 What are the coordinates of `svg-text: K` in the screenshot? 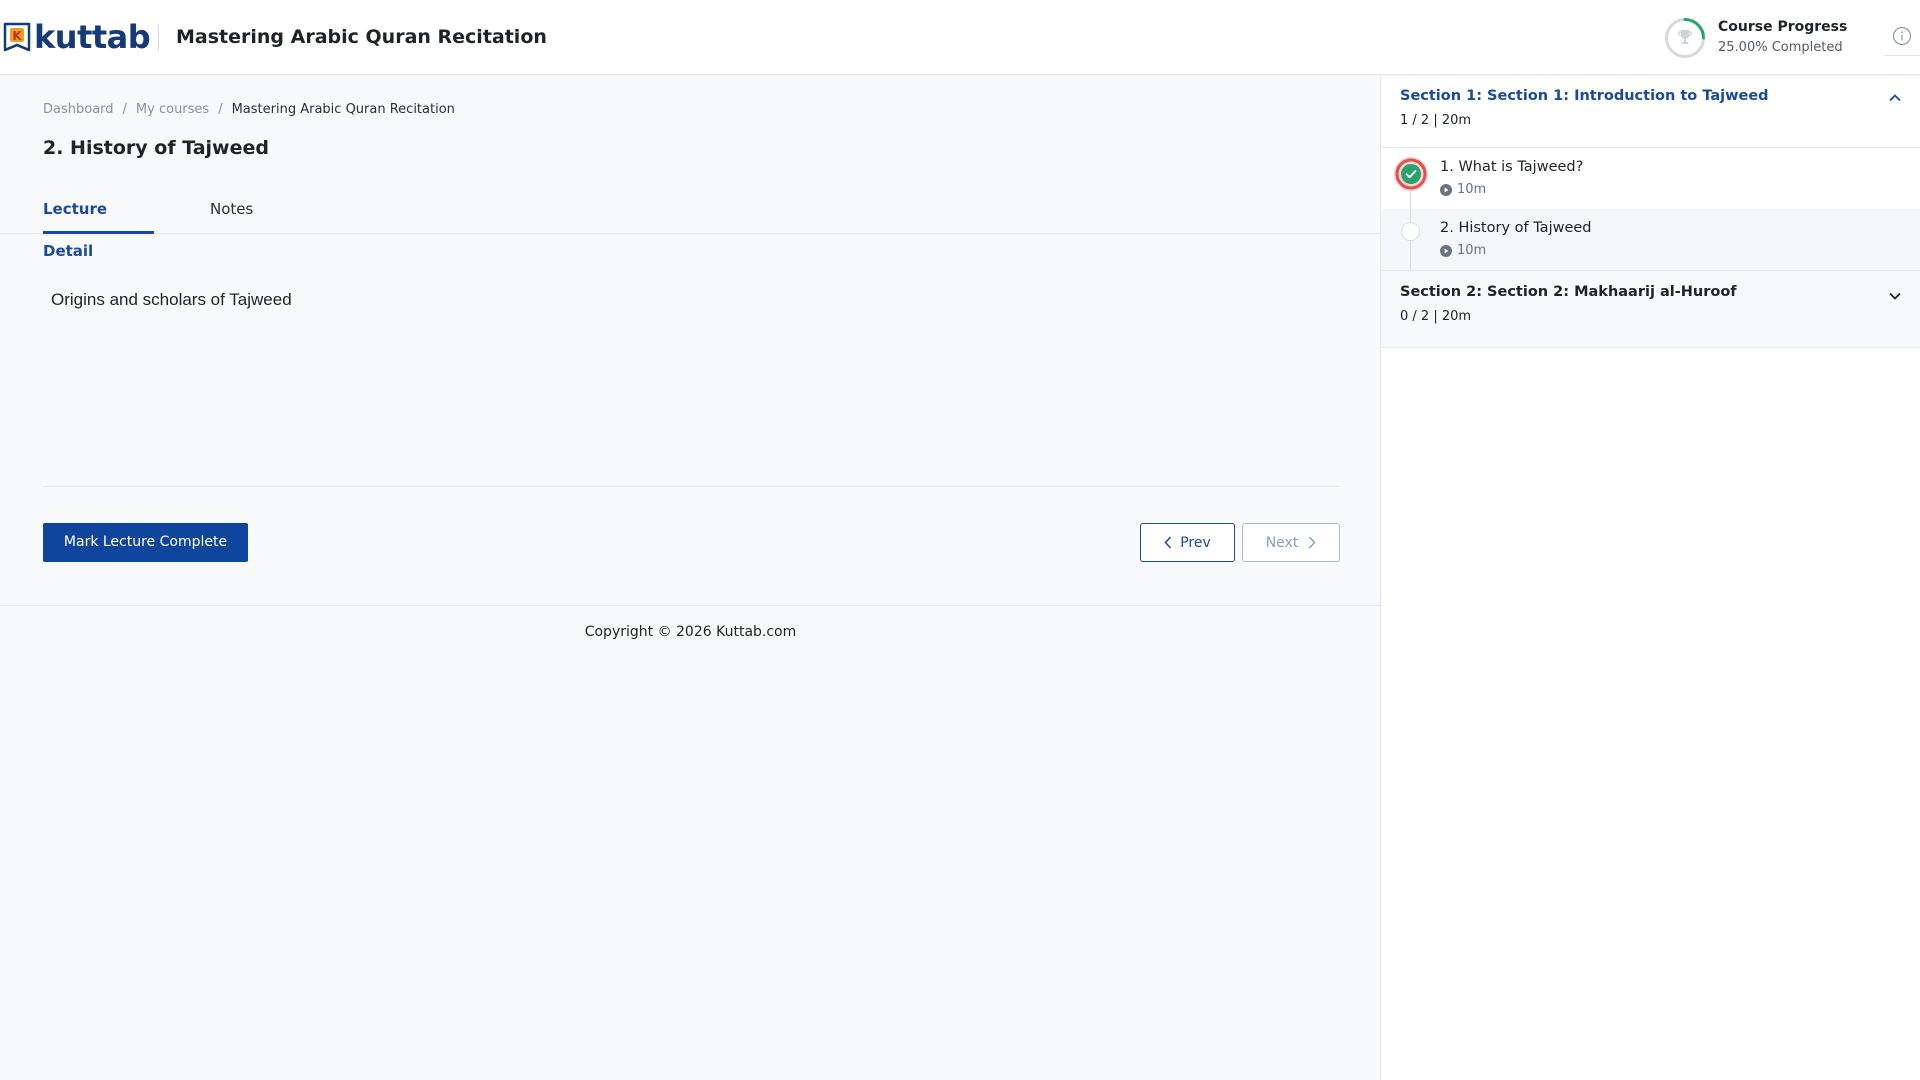 It's located at (17, 36).